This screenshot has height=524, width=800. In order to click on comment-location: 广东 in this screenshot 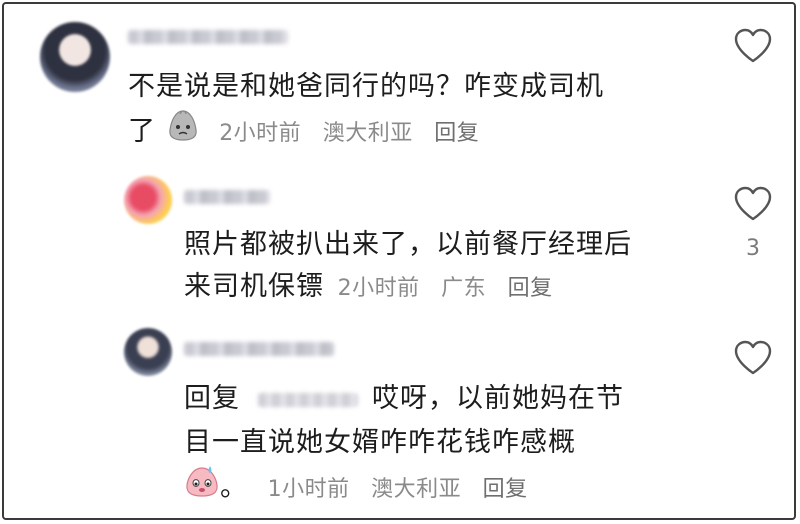, I will do `click(464, 288)`.